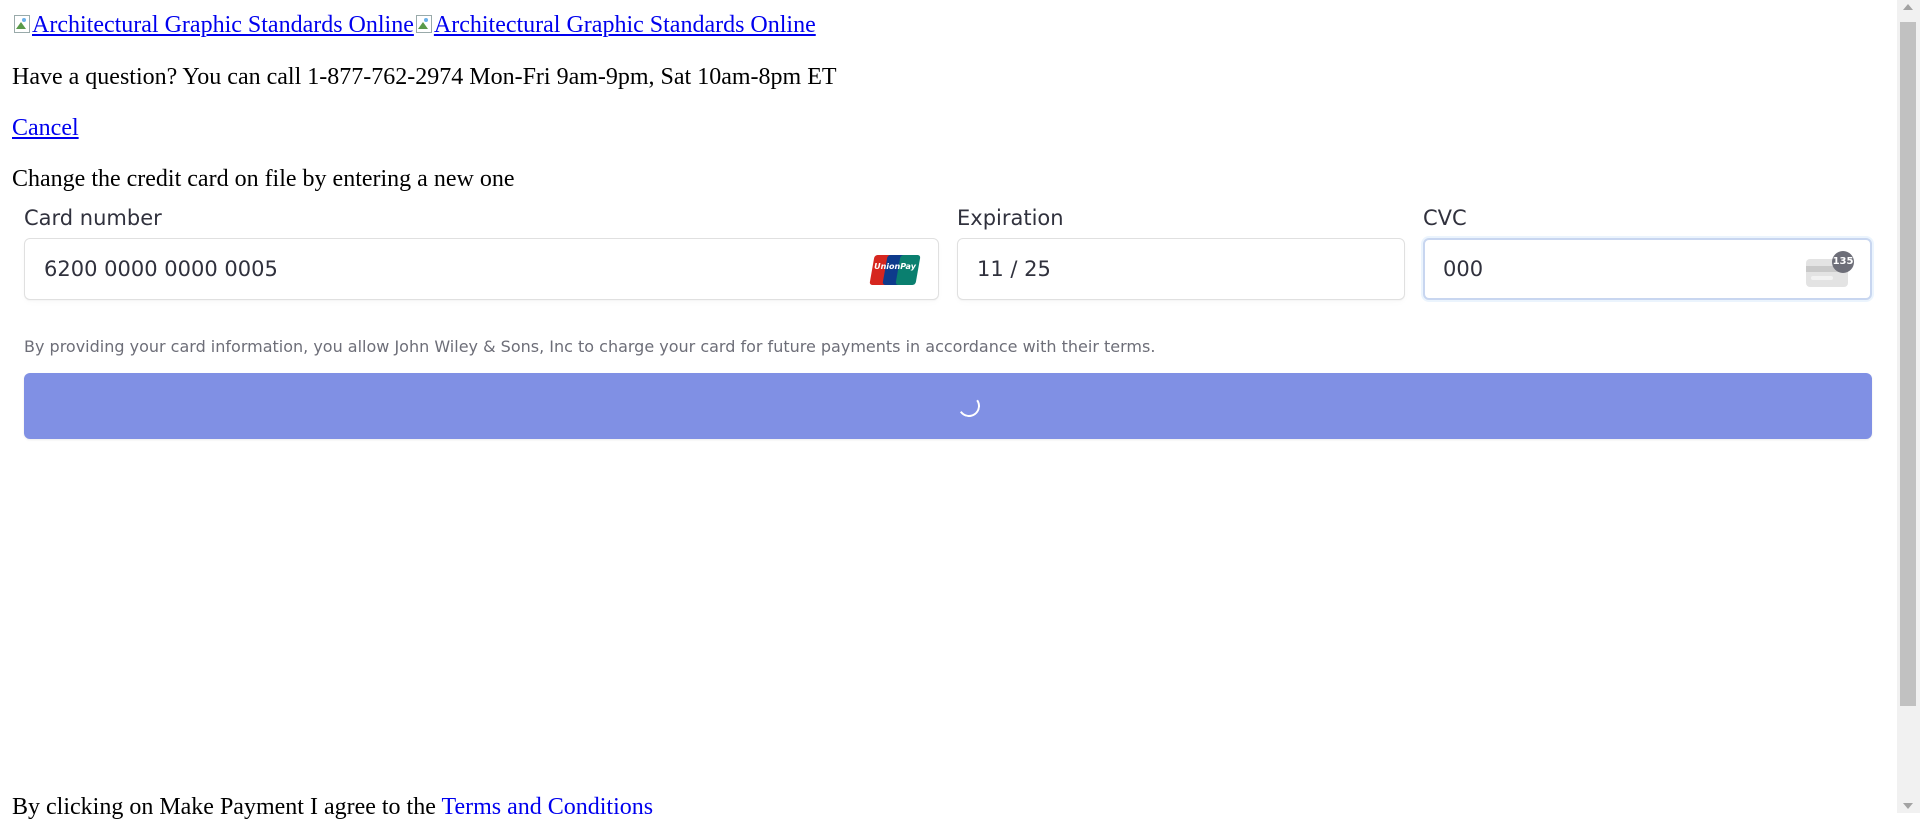  I want to click on unionpay-icon: UnionPay, so click(895, 270).